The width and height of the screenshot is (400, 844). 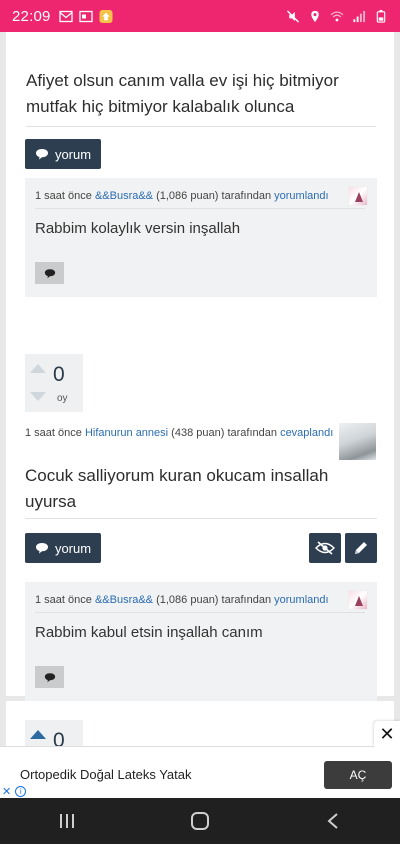 I want to click on location-icon, so click(x=315, y=16).